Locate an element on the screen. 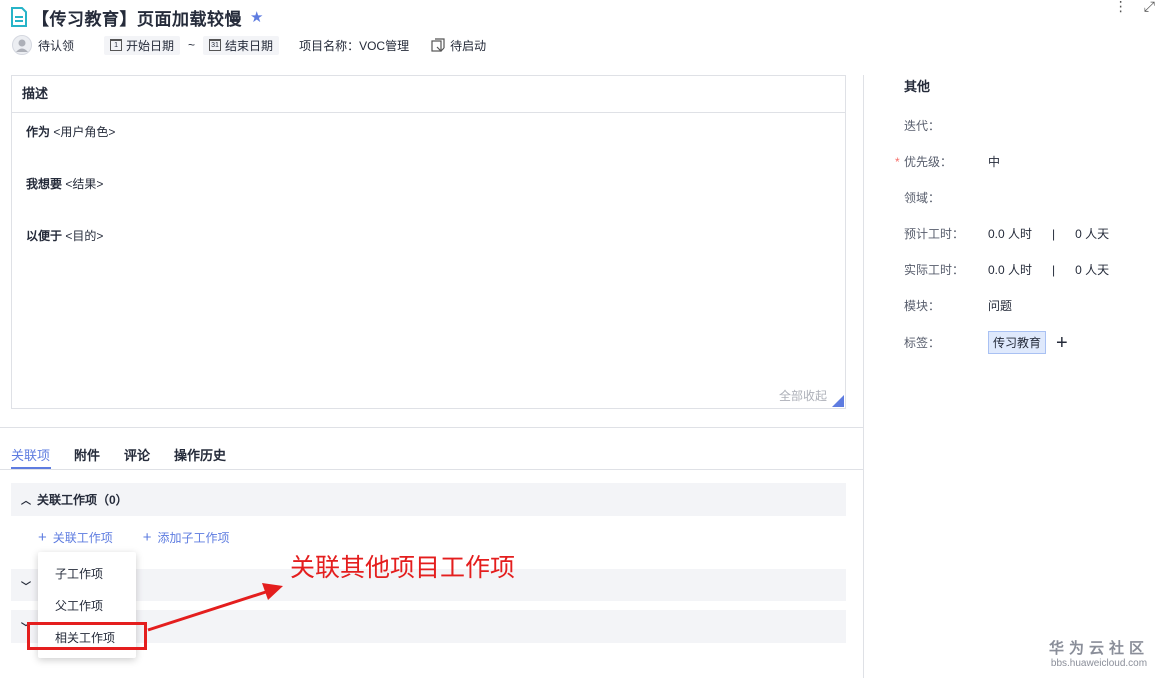 This screenshot has height=678, width=1161. watermark: 华为云社区 bbs.huaweicloud.com is located at coordinates (1099, 653).